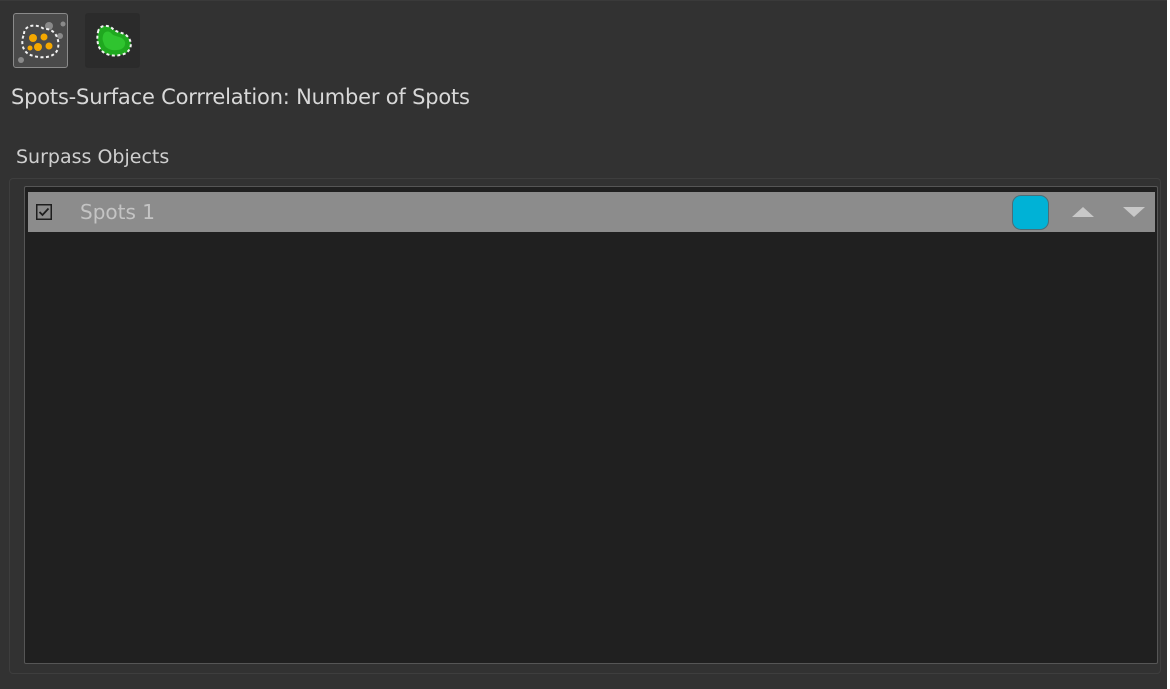 The height and width of the screenshot is (689, 1170). What do you see at coordinates (1083, 212) in the screenshot?
I see `move-up-icon` at bounding box center [1083, 212].